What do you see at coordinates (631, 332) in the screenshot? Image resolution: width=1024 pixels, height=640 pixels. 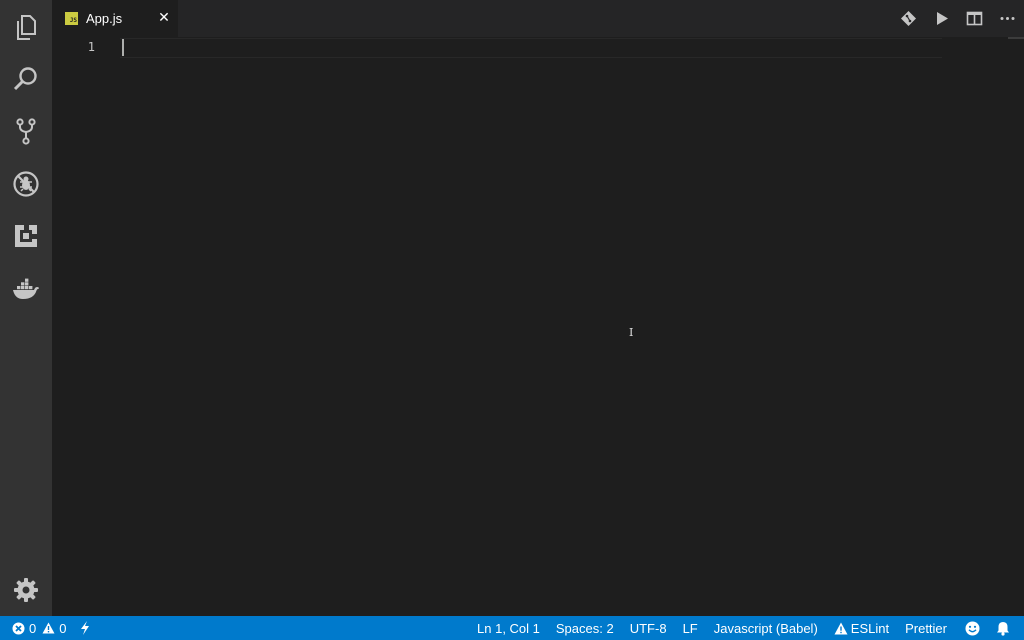 I see `mouse-ibeam-cursor: I` at bounding box center [631, 332].